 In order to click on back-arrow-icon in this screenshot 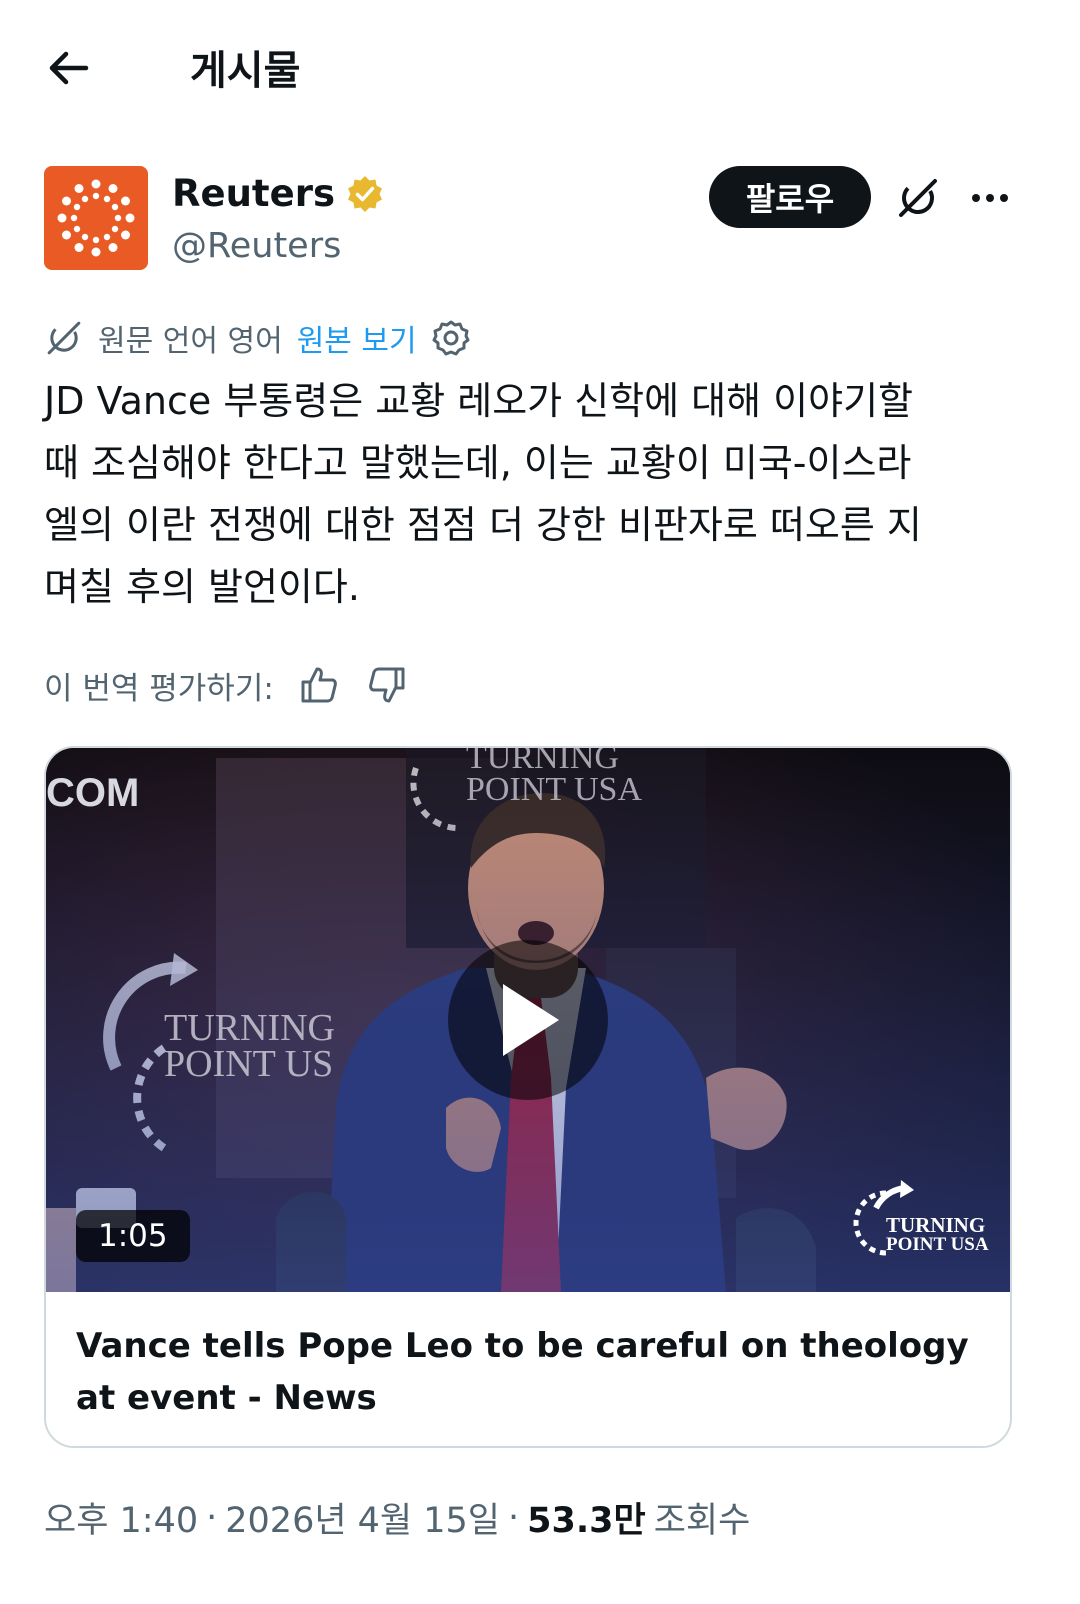, I will do `click(69, 68)`.